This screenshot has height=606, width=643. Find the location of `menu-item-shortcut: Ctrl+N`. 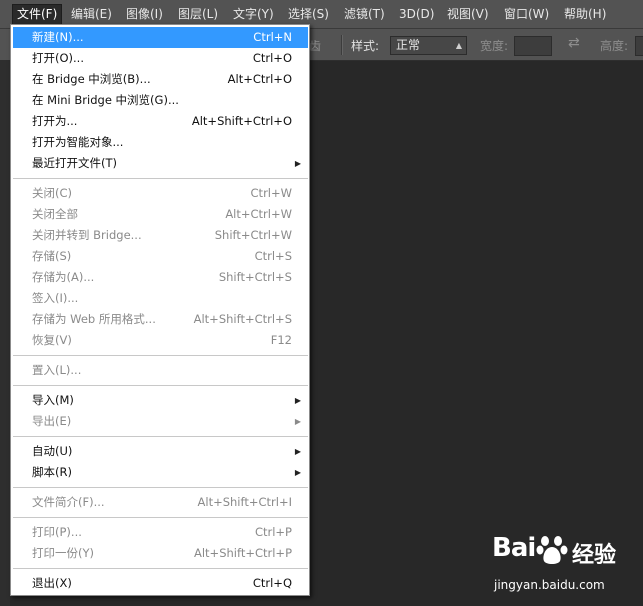

menu-item-shortcut: Ctrl+N is located at coordinates (272, 37).